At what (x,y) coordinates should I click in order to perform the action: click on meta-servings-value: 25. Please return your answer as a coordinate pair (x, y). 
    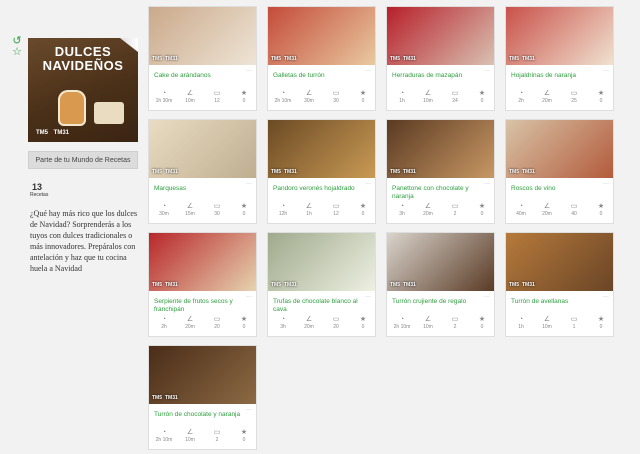
    Looking at the image, I should click on (574, 101).